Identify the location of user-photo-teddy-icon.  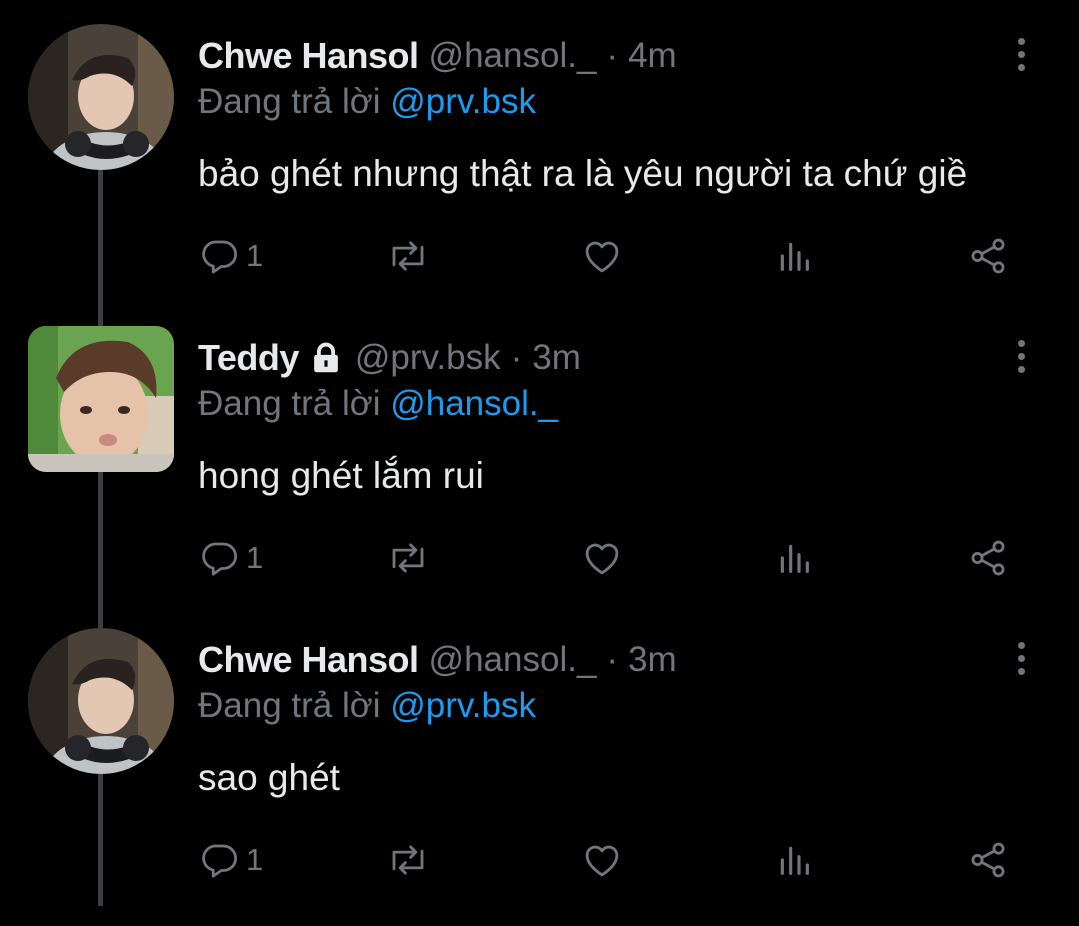
(101, 399).